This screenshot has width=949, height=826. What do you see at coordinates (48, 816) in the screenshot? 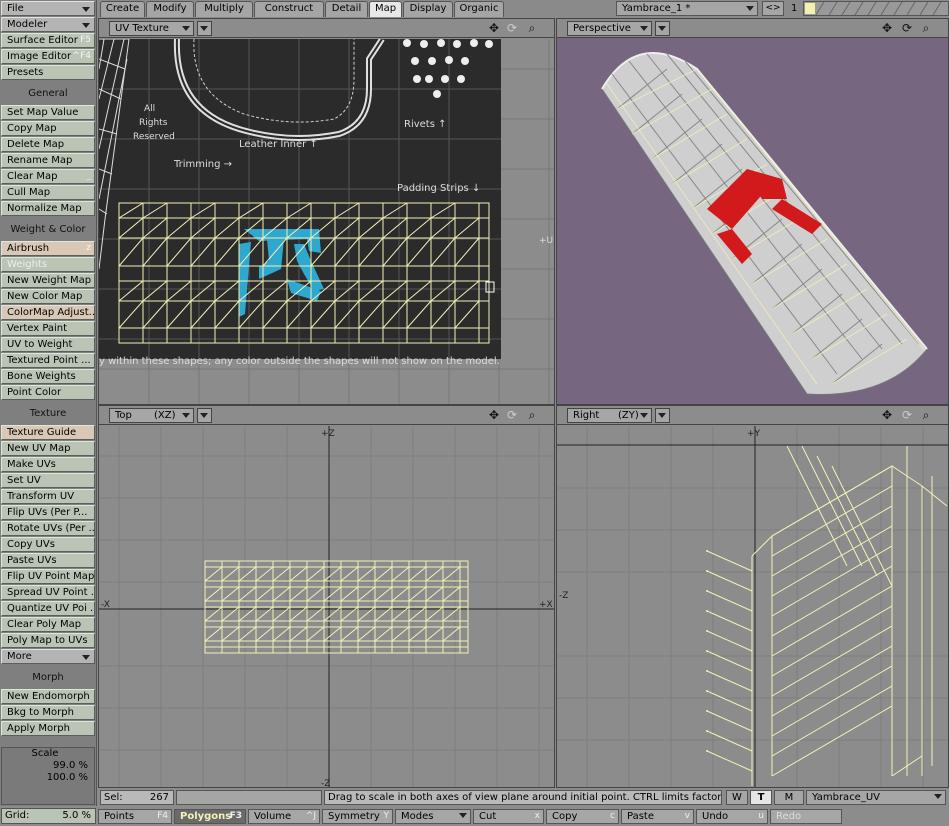
I see `grid-field: Grid: 5.0 %` at bounding box center [48, 816].